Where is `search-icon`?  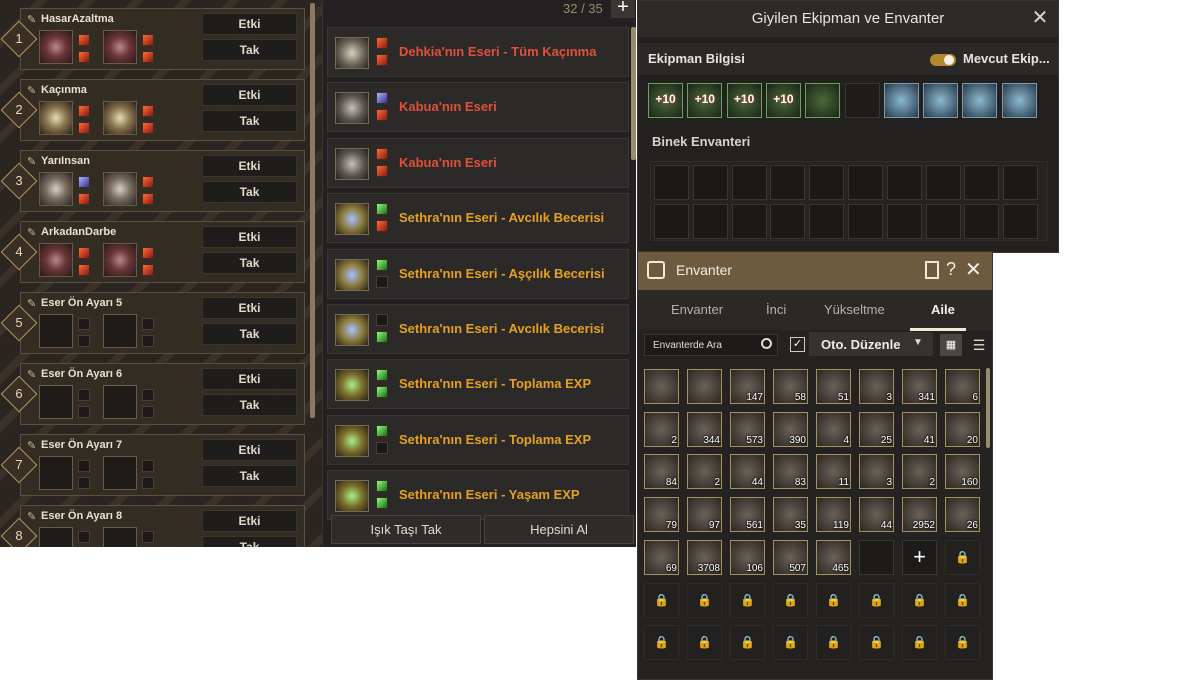 search-icon is located at coordinates (766, 343).